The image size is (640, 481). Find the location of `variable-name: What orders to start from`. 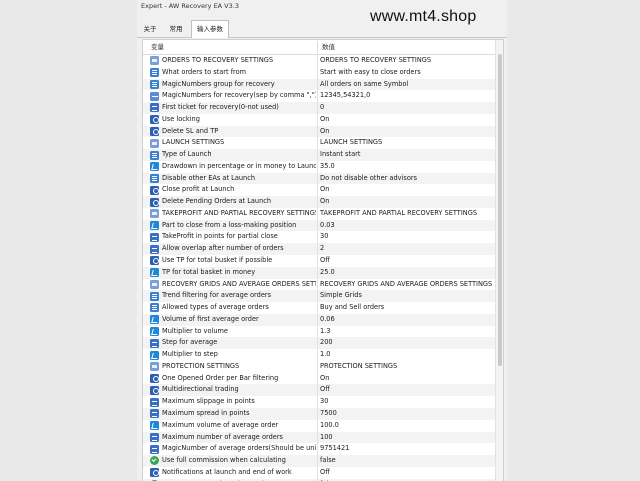

variable-name: What orders to start from is located at coordinates (204, 71).